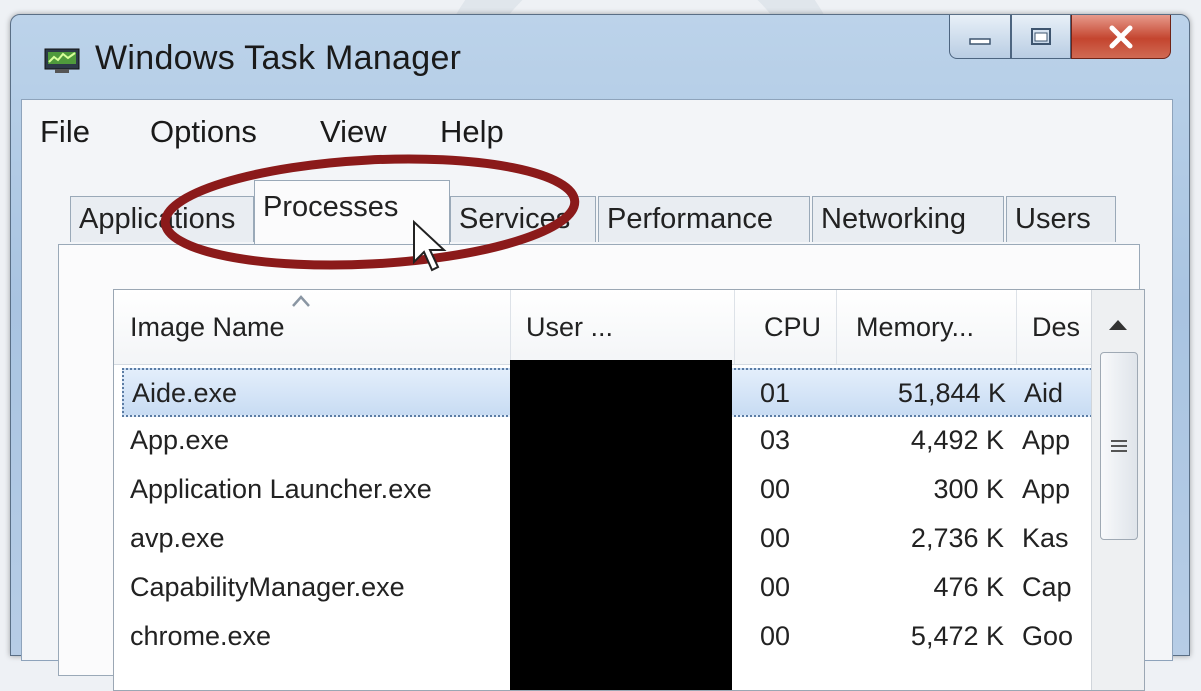 Image resolution: width=1201 pixels, height=691 pixels. I want to click on scroll-up-arrow-icon, so click(1118, 325).